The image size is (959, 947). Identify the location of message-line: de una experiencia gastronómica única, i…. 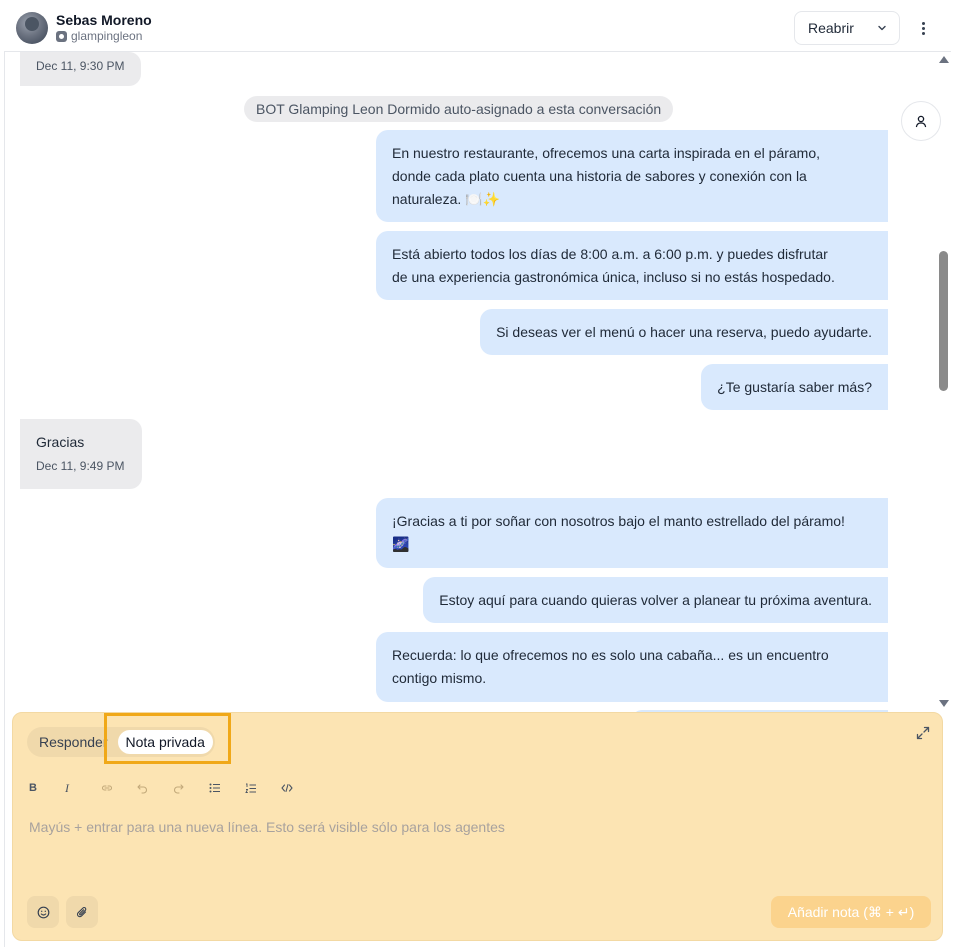
(613, 277).